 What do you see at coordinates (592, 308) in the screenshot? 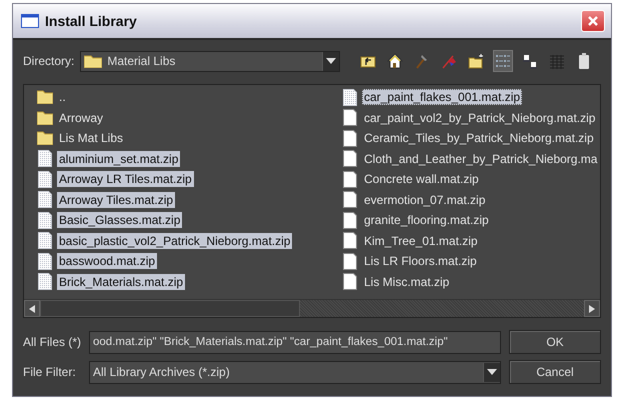
I see `right-arrow-icon` at bounding box center [592, 308].